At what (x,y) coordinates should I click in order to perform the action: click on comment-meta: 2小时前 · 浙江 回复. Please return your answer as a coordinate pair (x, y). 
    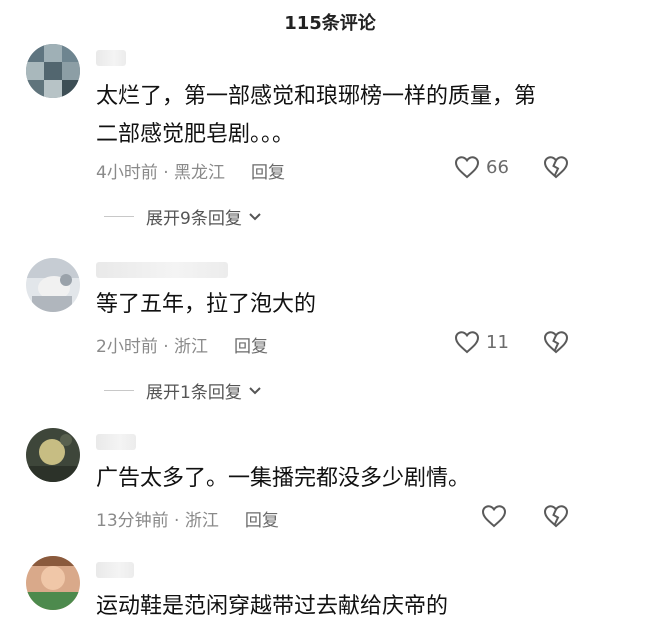
    Looking at the image, I should click on (182, 344).